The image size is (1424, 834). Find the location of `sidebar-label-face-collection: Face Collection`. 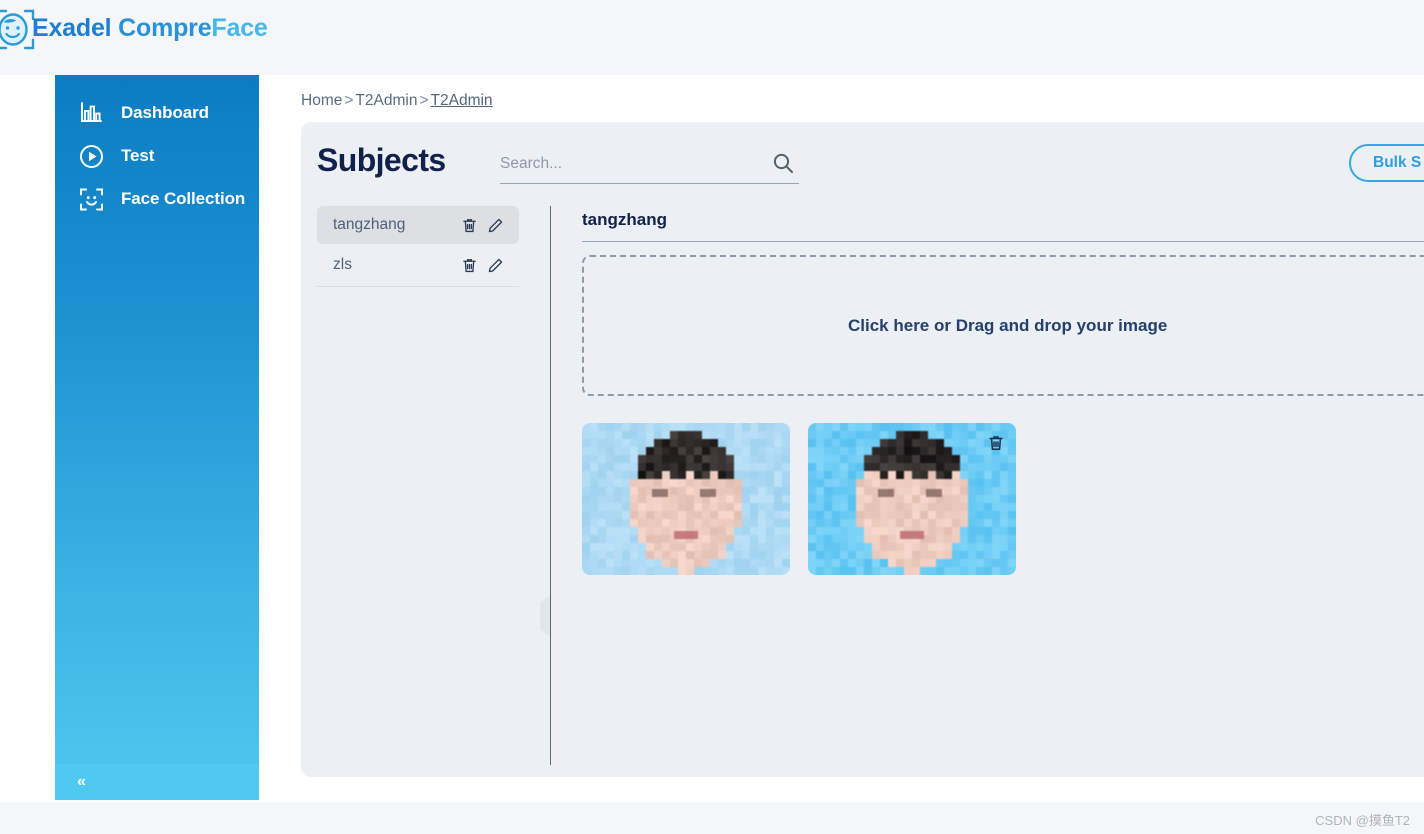

sidebar-label-face-collection: Face Collection is located at coordinates (183, 198).